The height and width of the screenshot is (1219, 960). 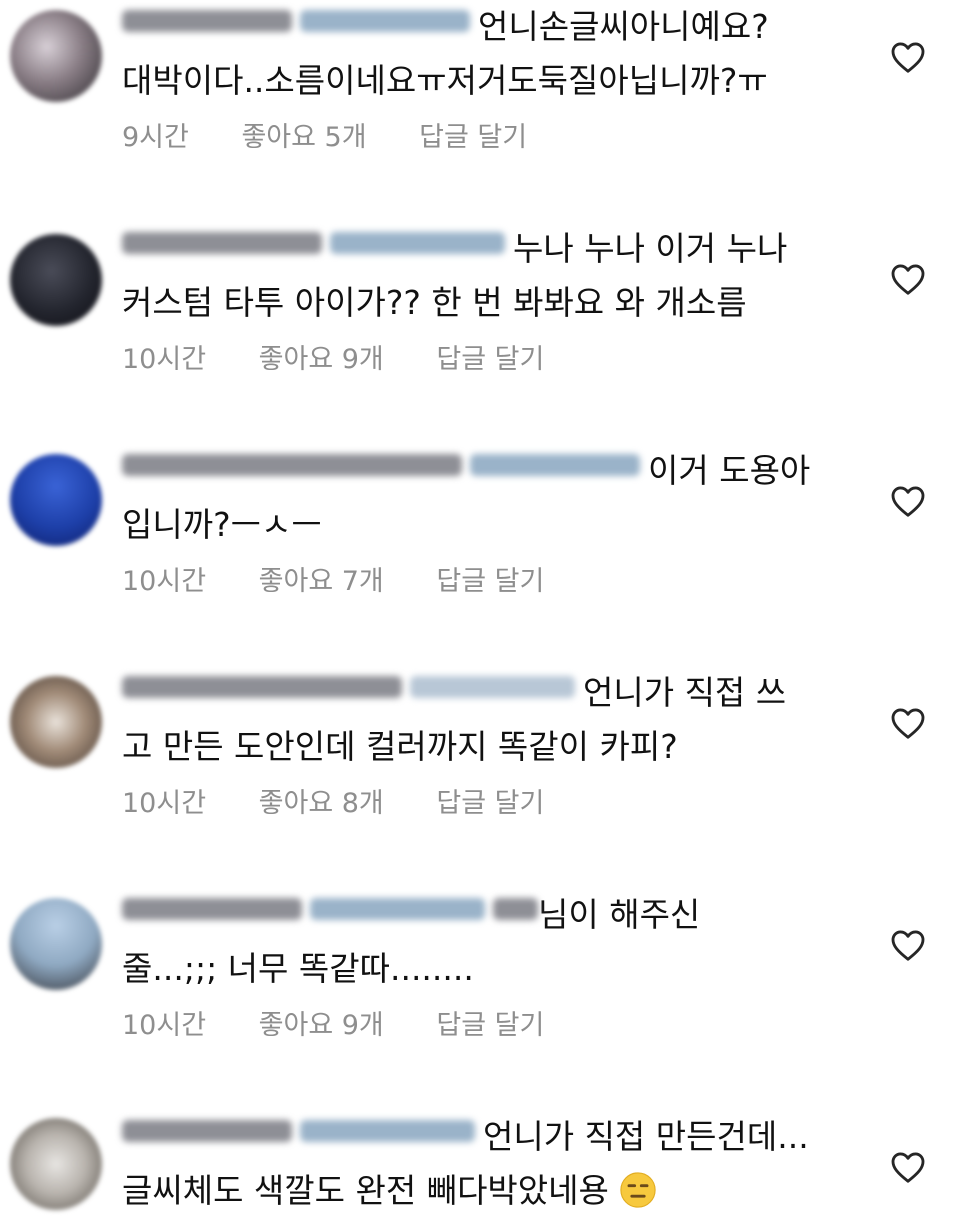 I want to click on comment-meta: 9시간 좋아요 5개 답글 달기, so click(x=346, y=134).